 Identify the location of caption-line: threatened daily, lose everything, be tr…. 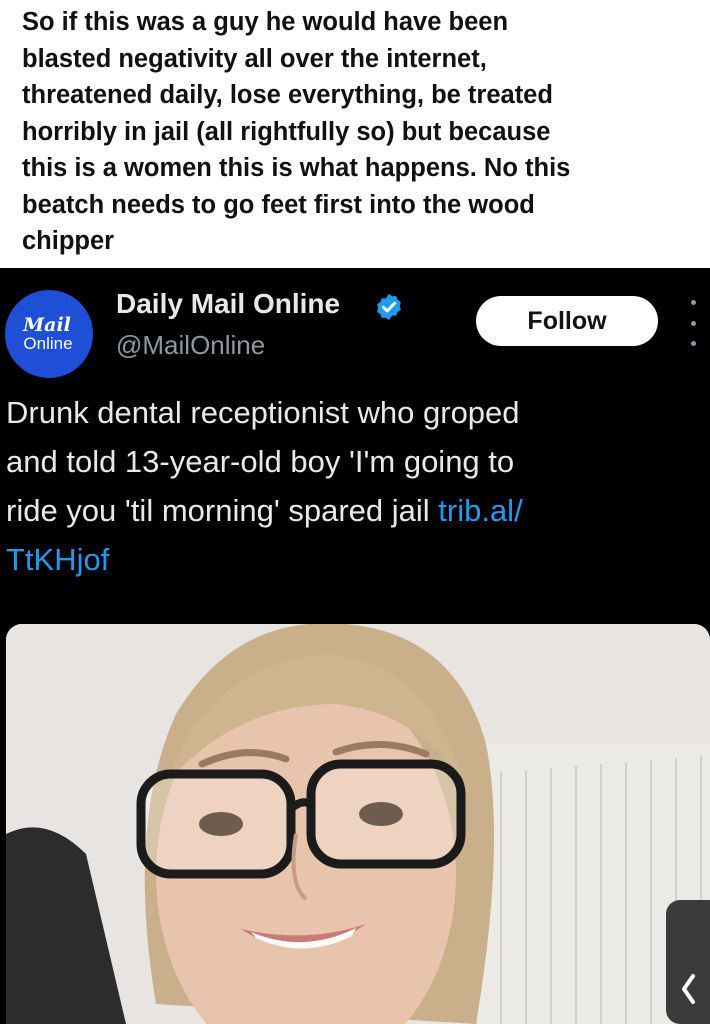
(287, 95).